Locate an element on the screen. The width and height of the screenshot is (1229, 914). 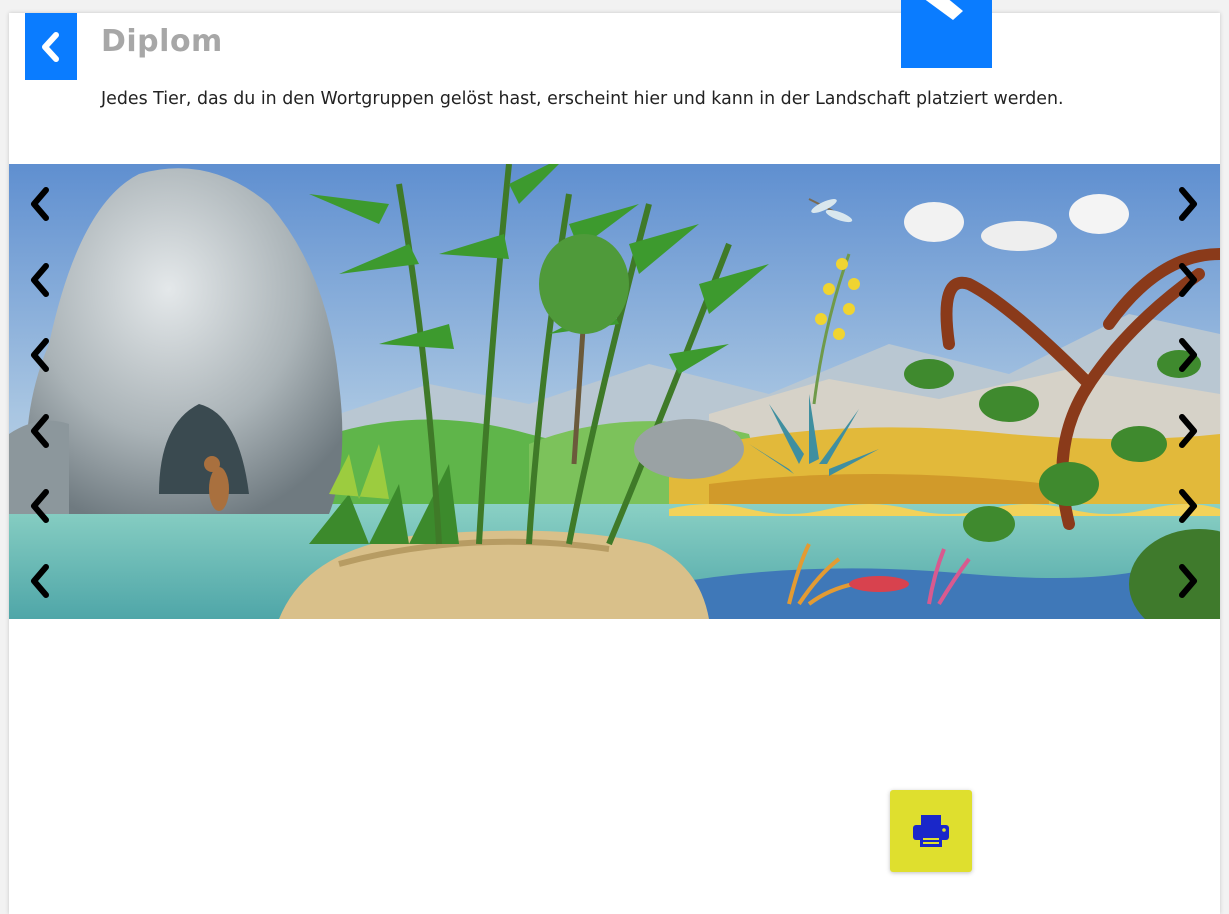
print-button is located at coordinates (931, 831).